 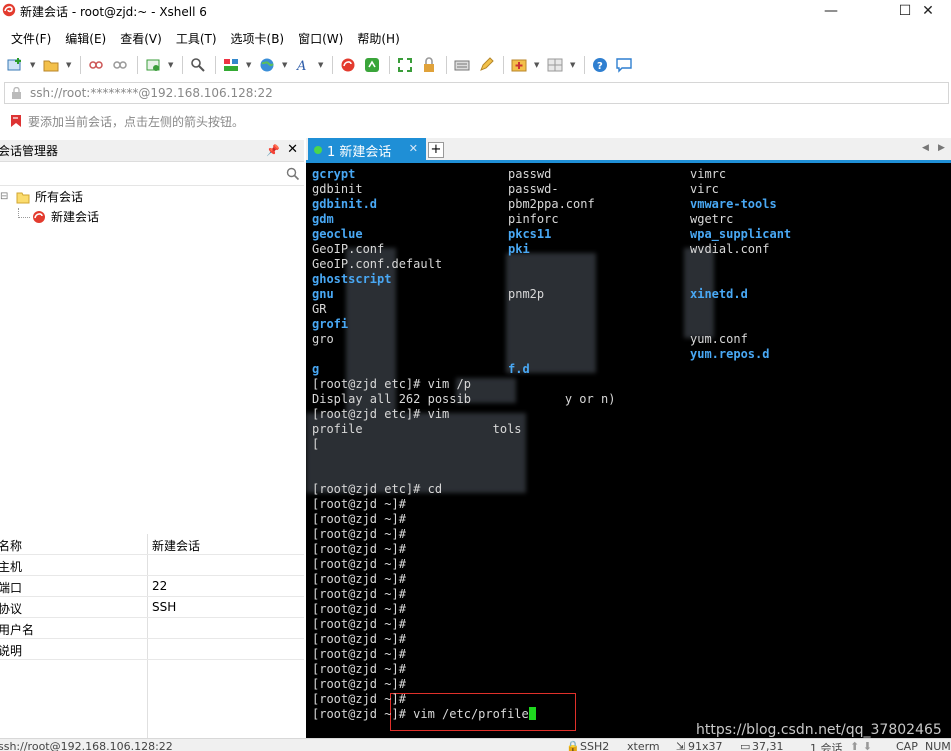 What do you see at coordinates (719, 339) in the screenshot?
I see `terminal-file-entry: yum.conf` at bounding box center [719, 339].